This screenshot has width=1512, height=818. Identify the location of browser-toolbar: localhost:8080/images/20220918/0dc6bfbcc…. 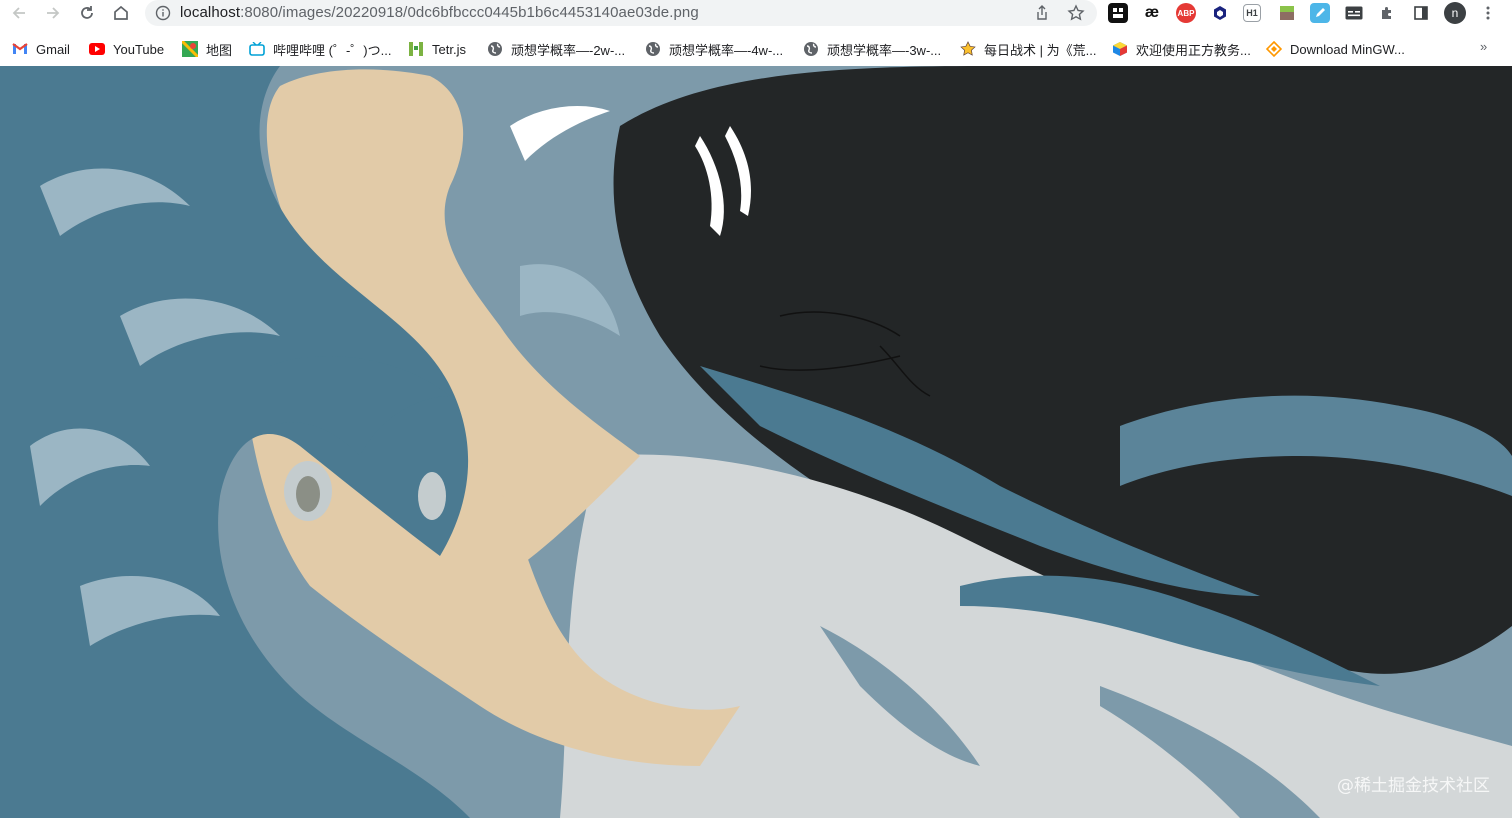
(756, 13).